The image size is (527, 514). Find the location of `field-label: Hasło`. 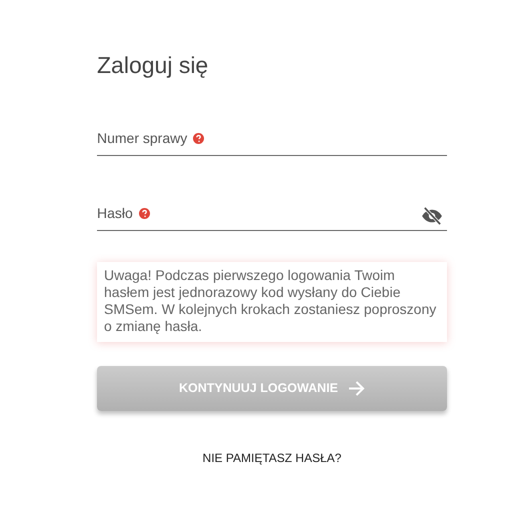

field-label: Hasło is located at coordinates (115, 213).